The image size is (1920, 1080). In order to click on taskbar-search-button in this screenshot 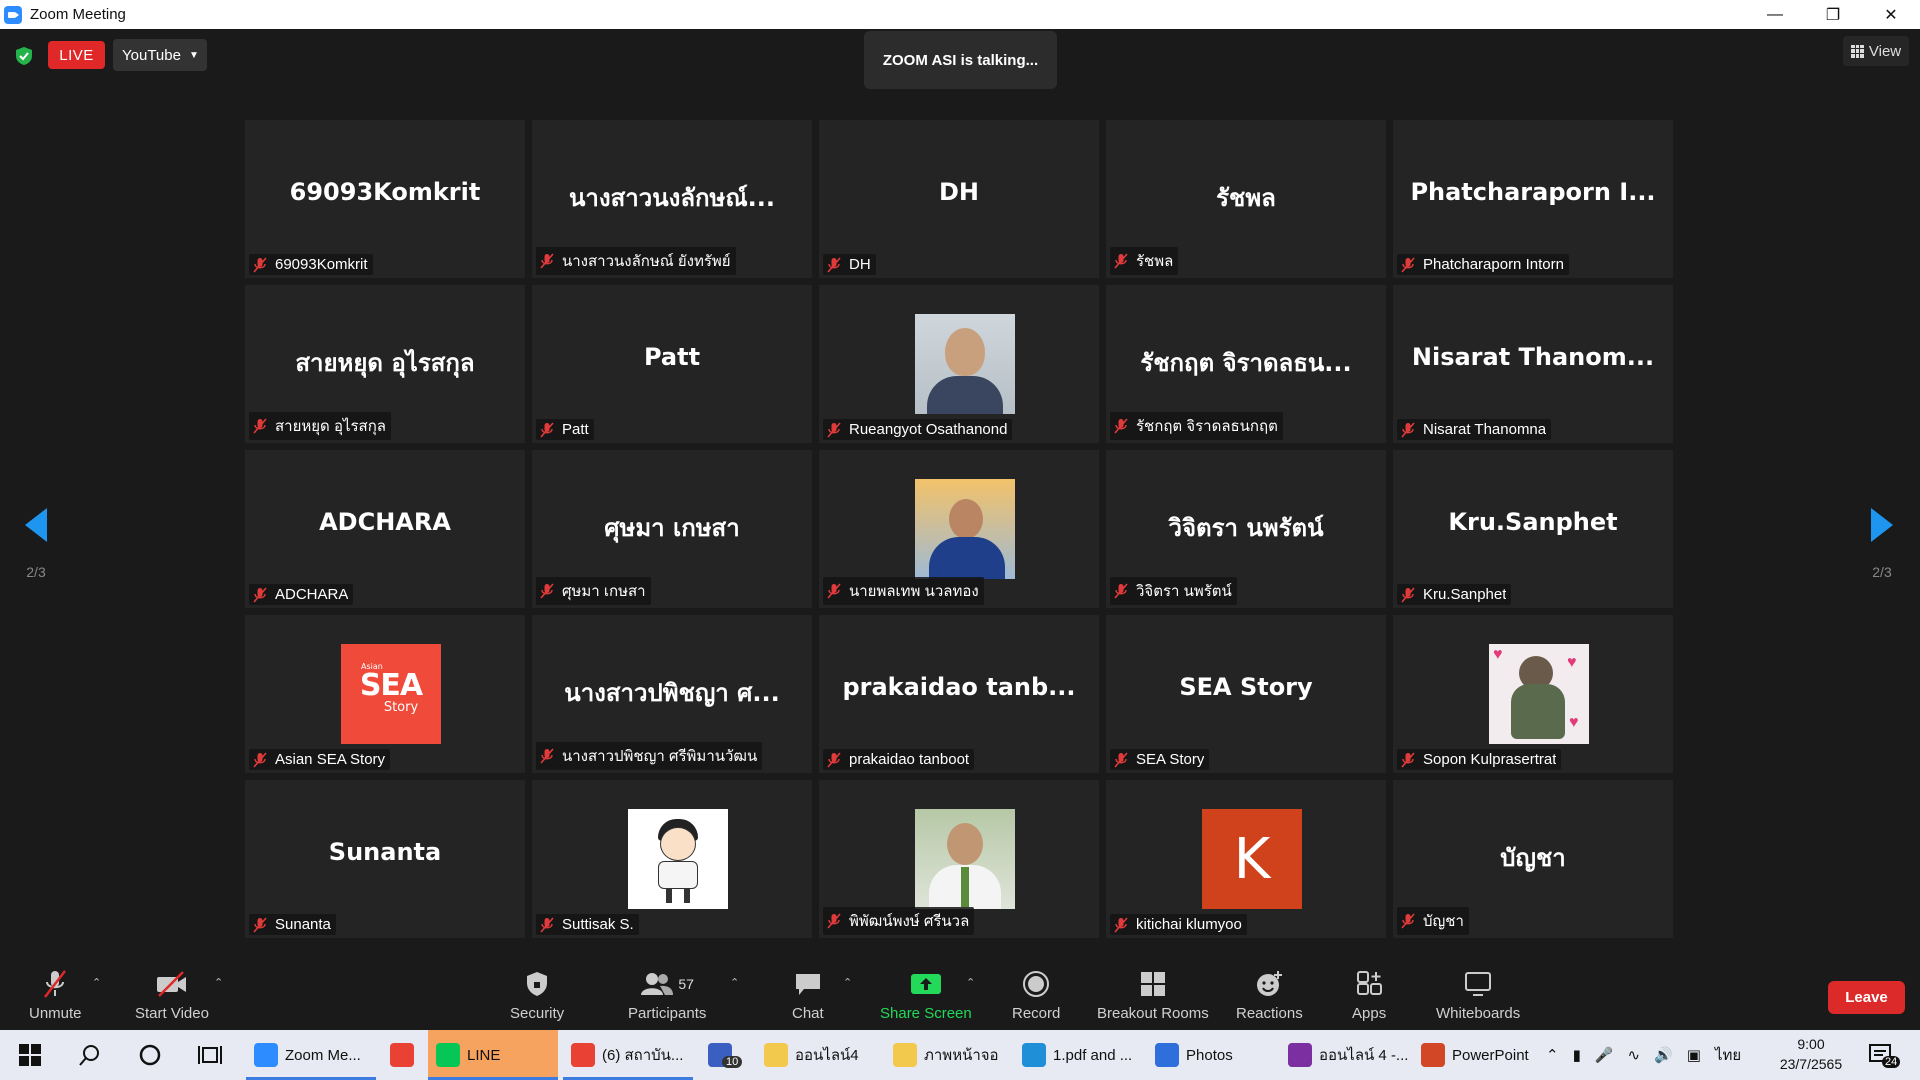, I will do `click(90, 1055)`.